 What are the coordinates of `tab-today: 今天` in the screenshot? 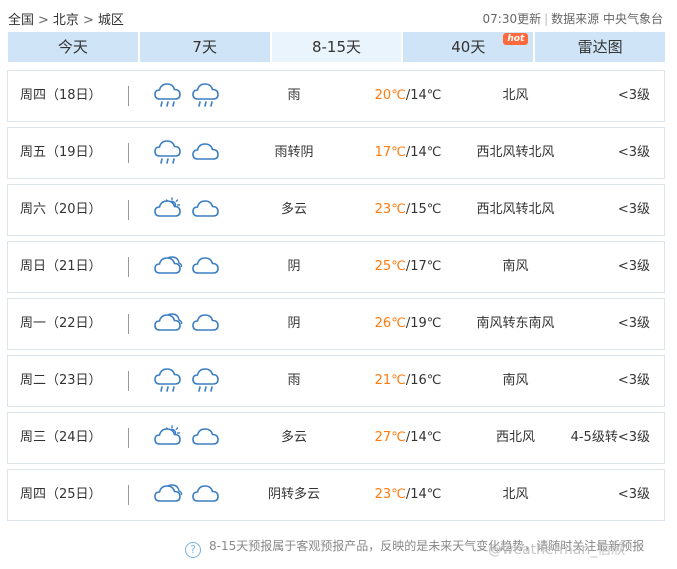 It's located at (73, 47).